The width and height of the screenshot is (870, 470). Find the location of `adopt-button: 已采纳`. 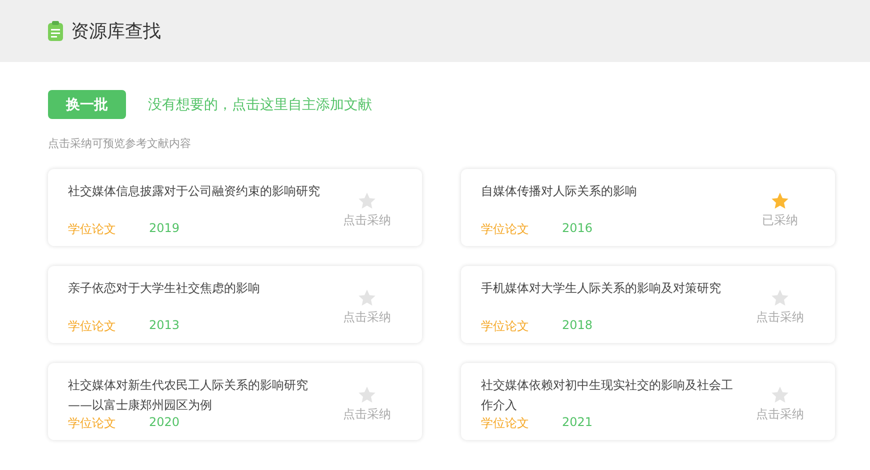

adopt-button: 已采纳 is located at coordinates (780, 220).